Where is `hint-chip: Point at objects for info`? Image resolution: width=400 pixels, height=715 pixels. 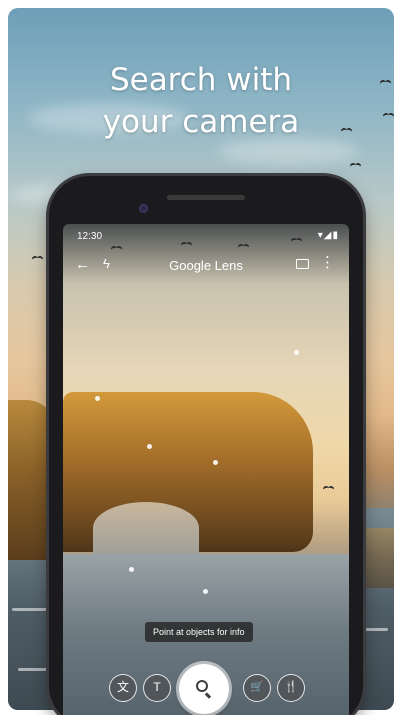
hint-chip: Point at objects for info is located at coordinates (199, 632).